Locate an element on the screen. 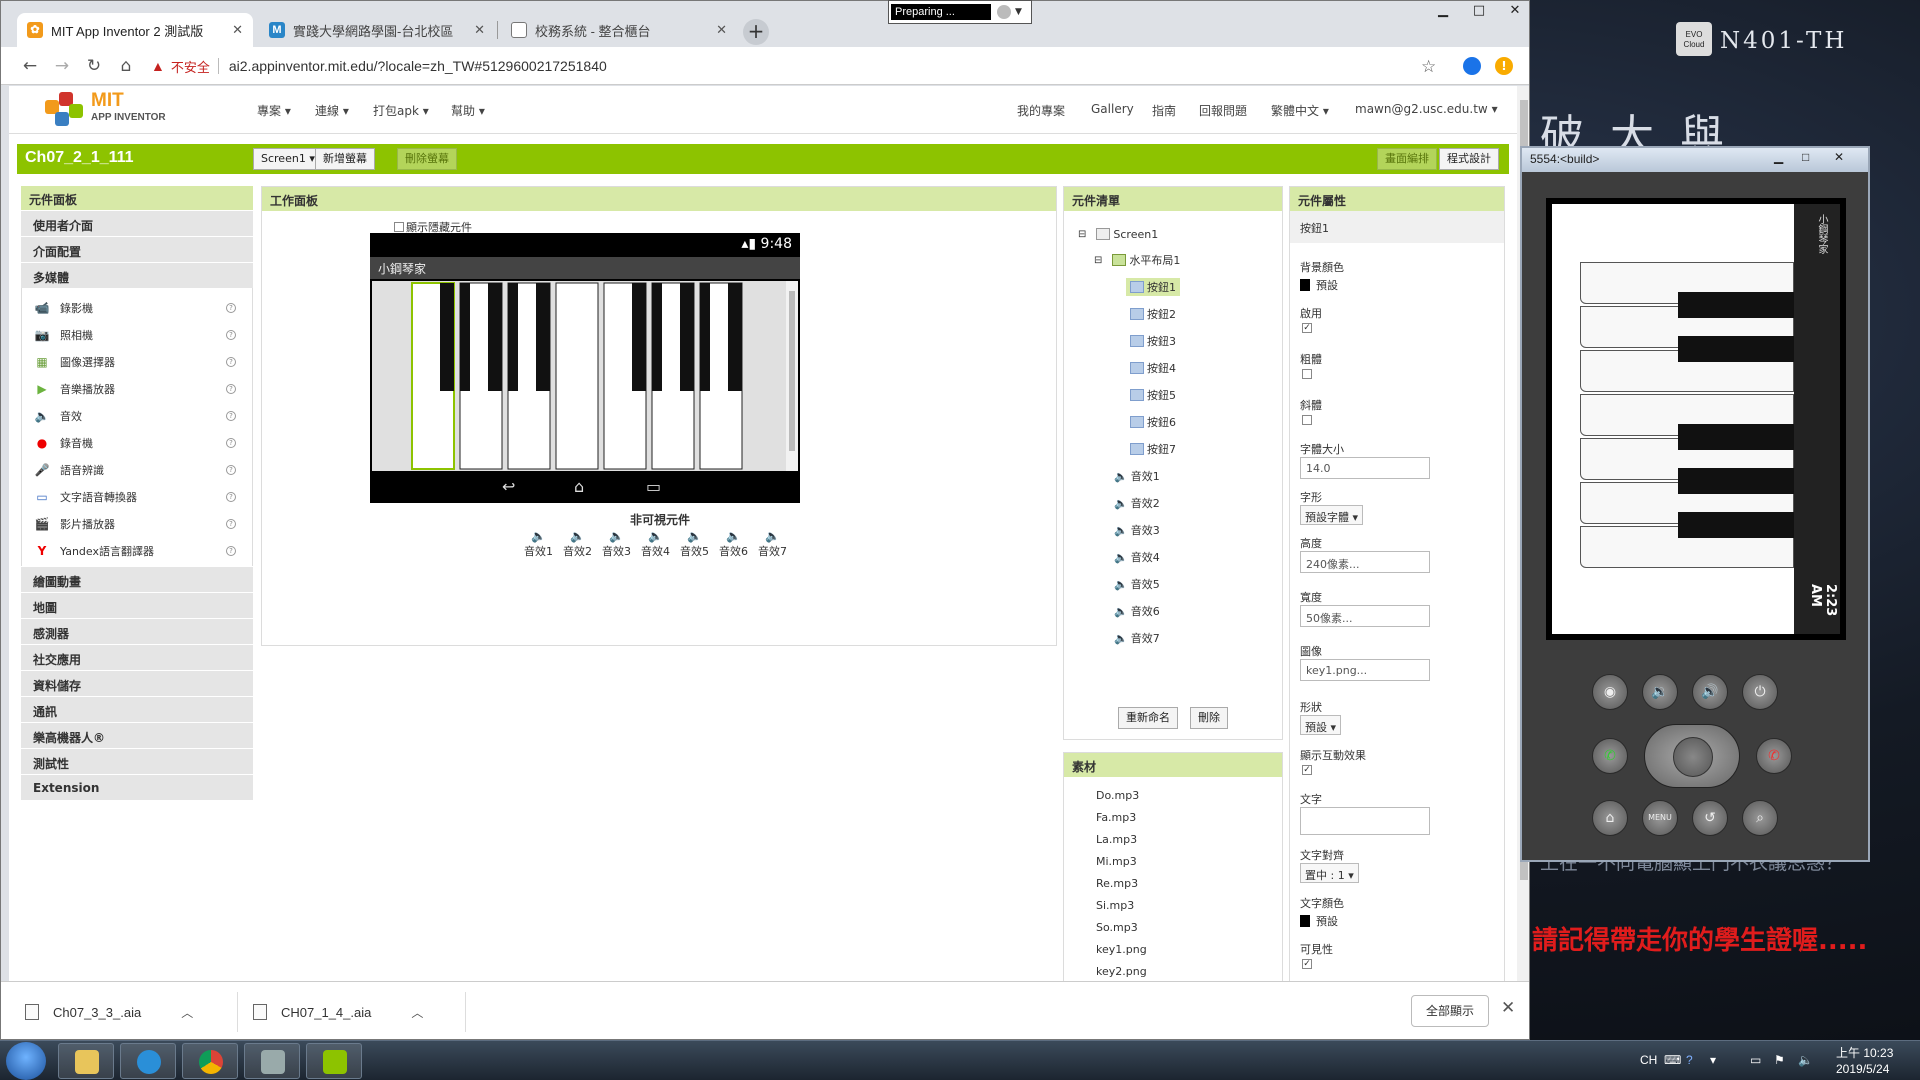 The width and height of the screenshot is (1920, 1080). remove-screen-button: 刪除螢幕 is located at coordinates (427, 159).